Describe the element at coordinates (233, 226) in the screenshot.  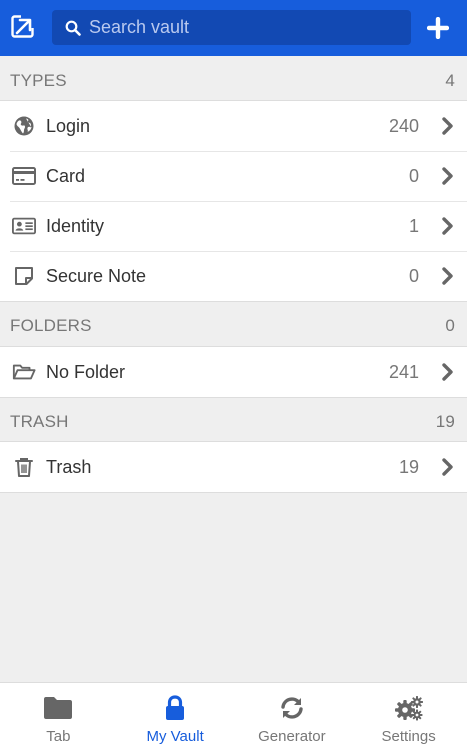
I see `type-item-identity: Identity 1` at that location.